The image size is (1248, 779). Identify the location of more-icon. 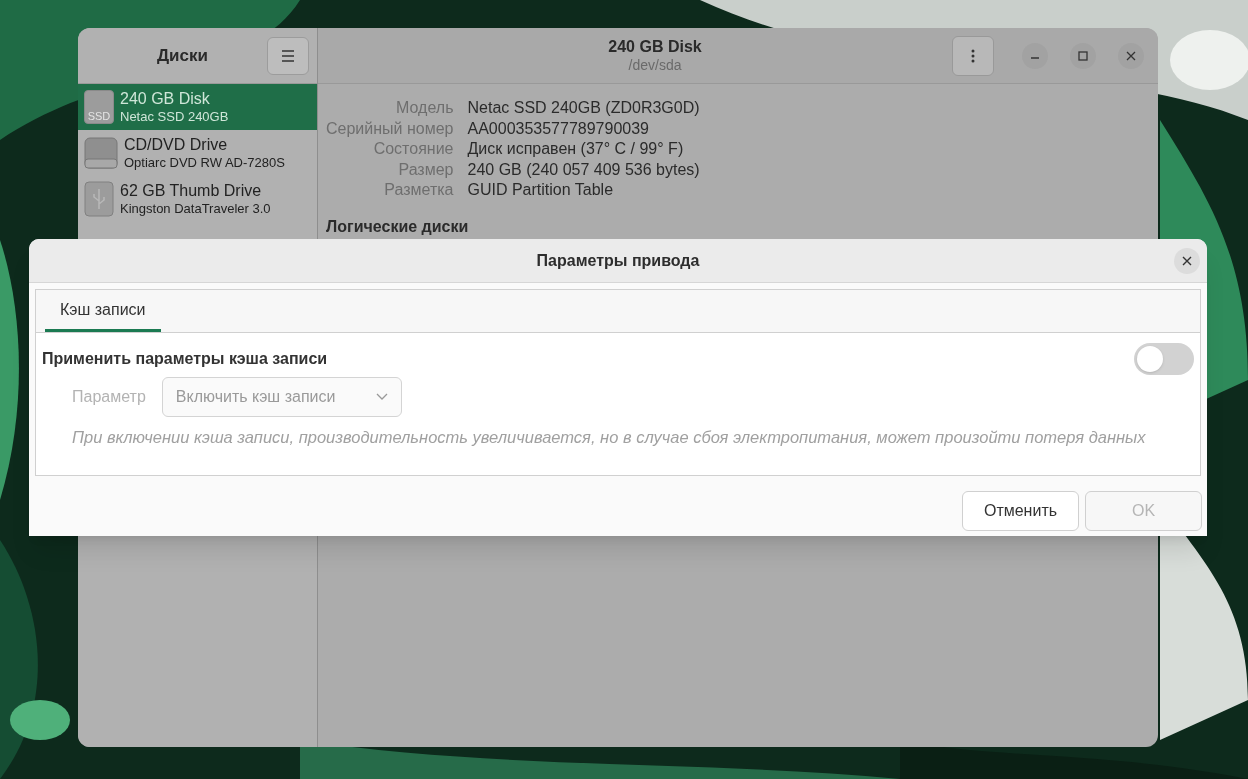
(973, 55).